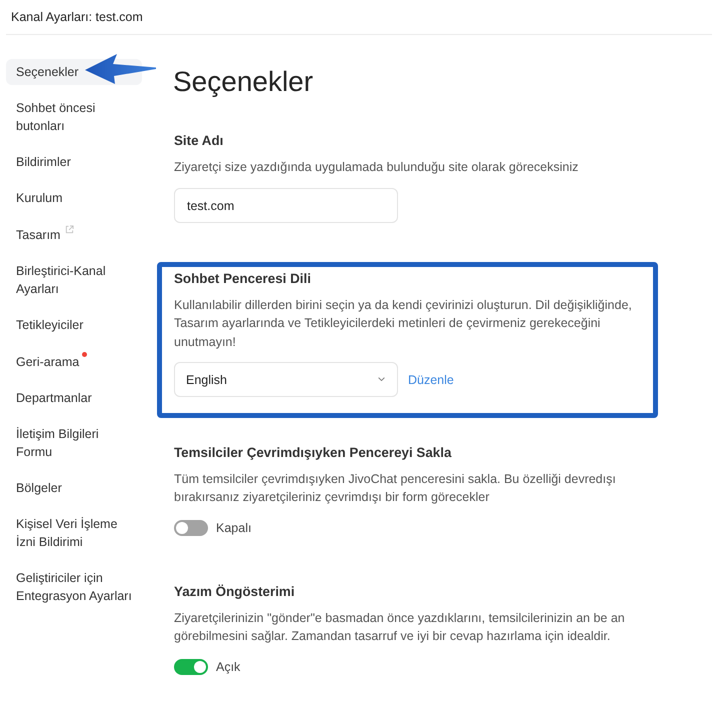 The width and height of the screenshot is (721, 715). Describe the element at coordinates (74, 117) in the screenshot. I see `sidebar-item: Sohbet öncesi butonları` at that location.